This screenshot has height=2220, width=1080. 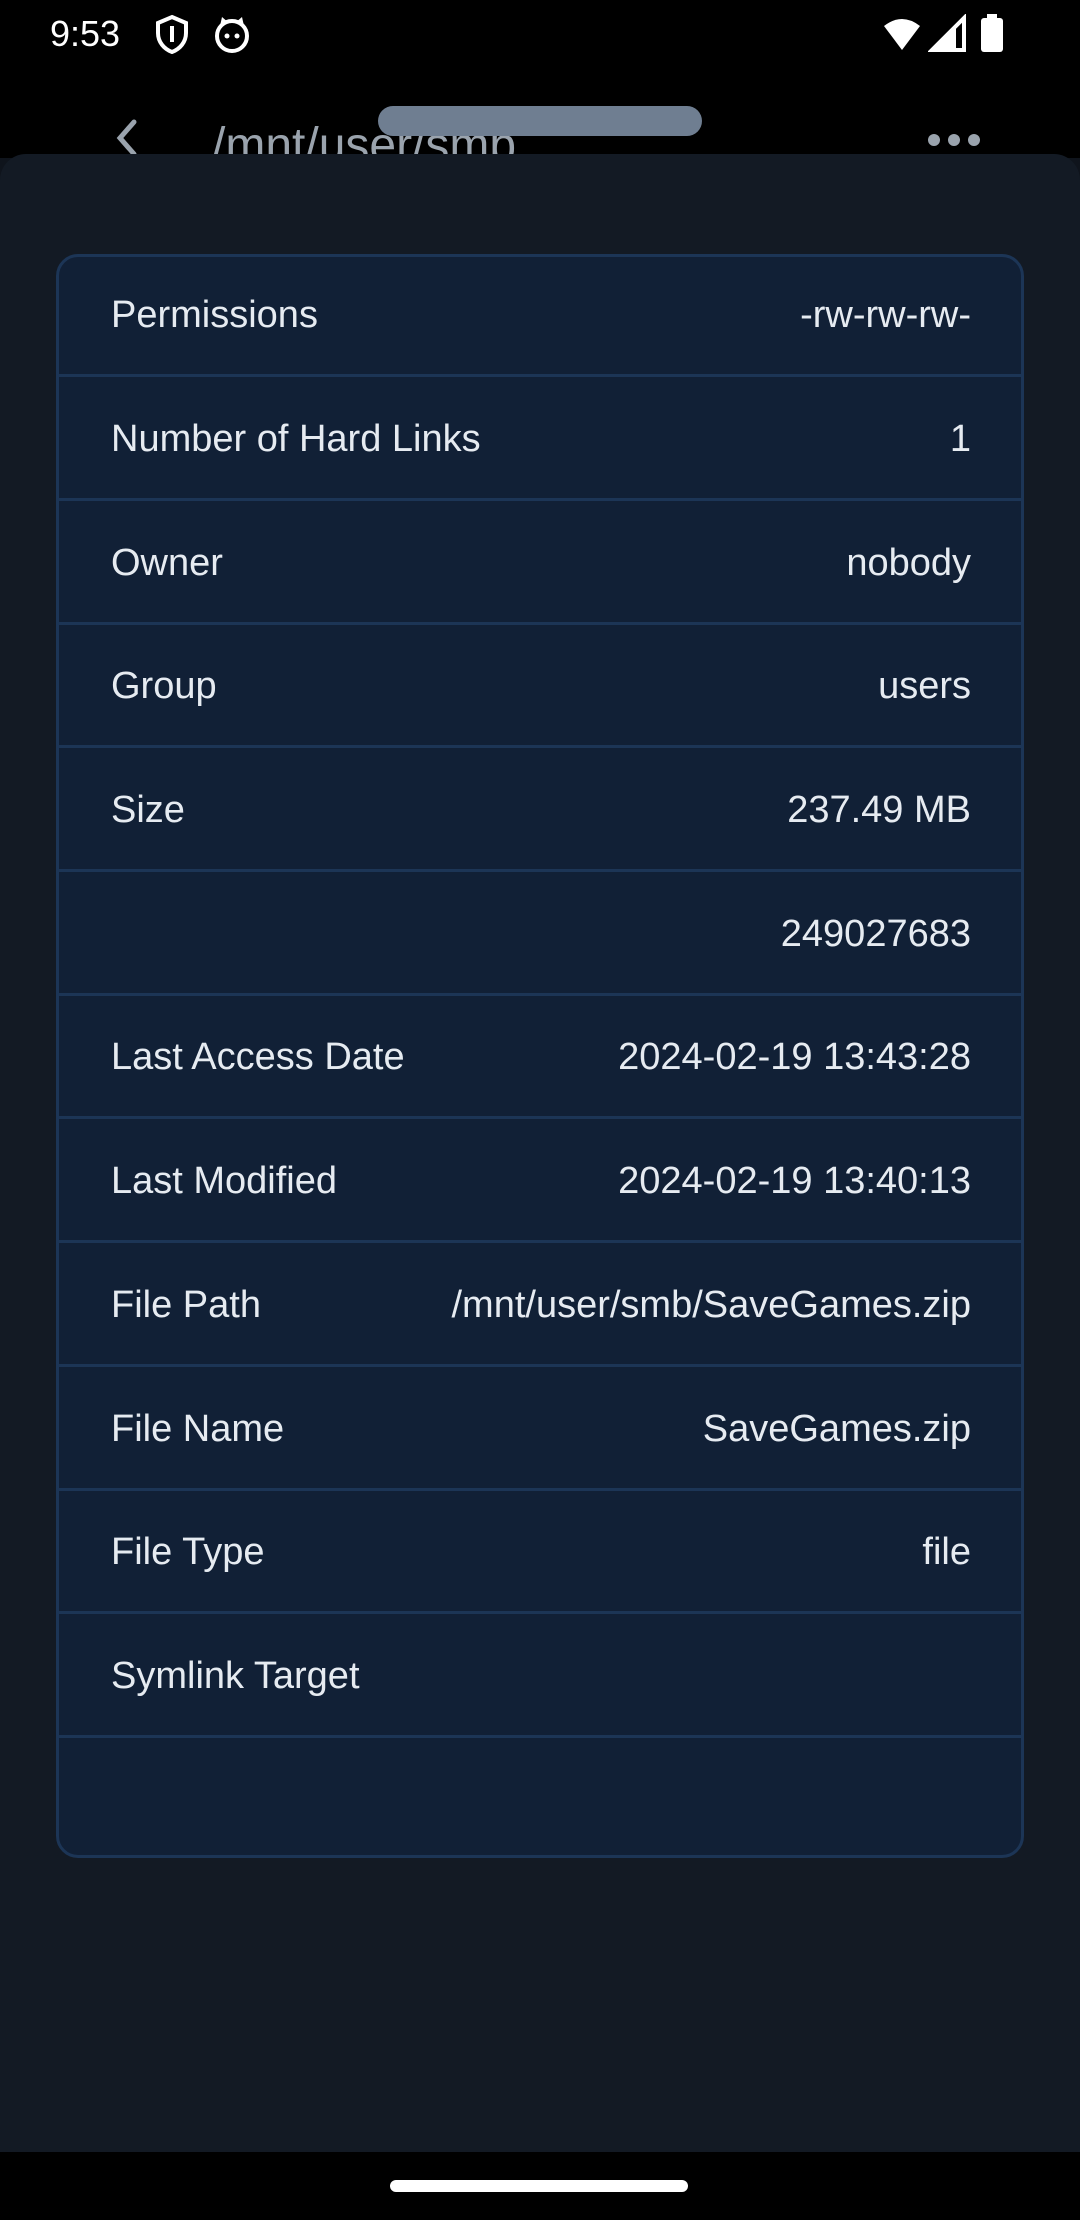 I want to click on row-value: 237.49 MB, so click(x=879, y=810).